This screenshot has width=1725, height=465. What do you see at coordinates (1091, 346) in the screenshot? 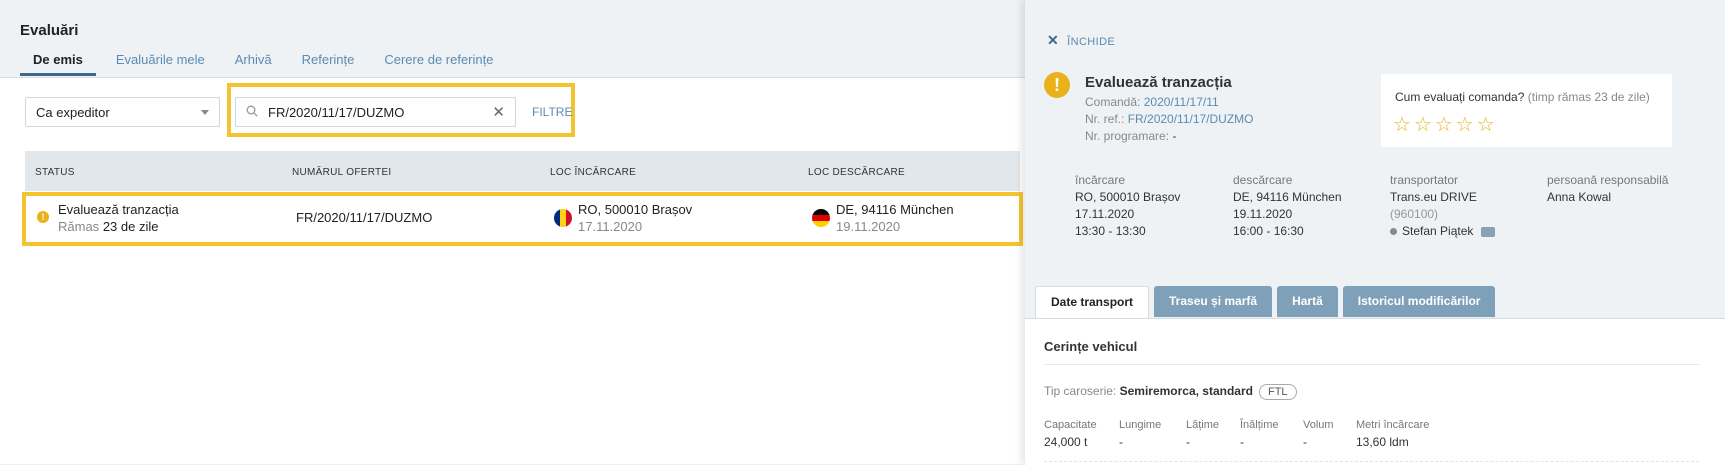
I see `section-title: Cerințe vehicul` at bounding box center [1091, 346].